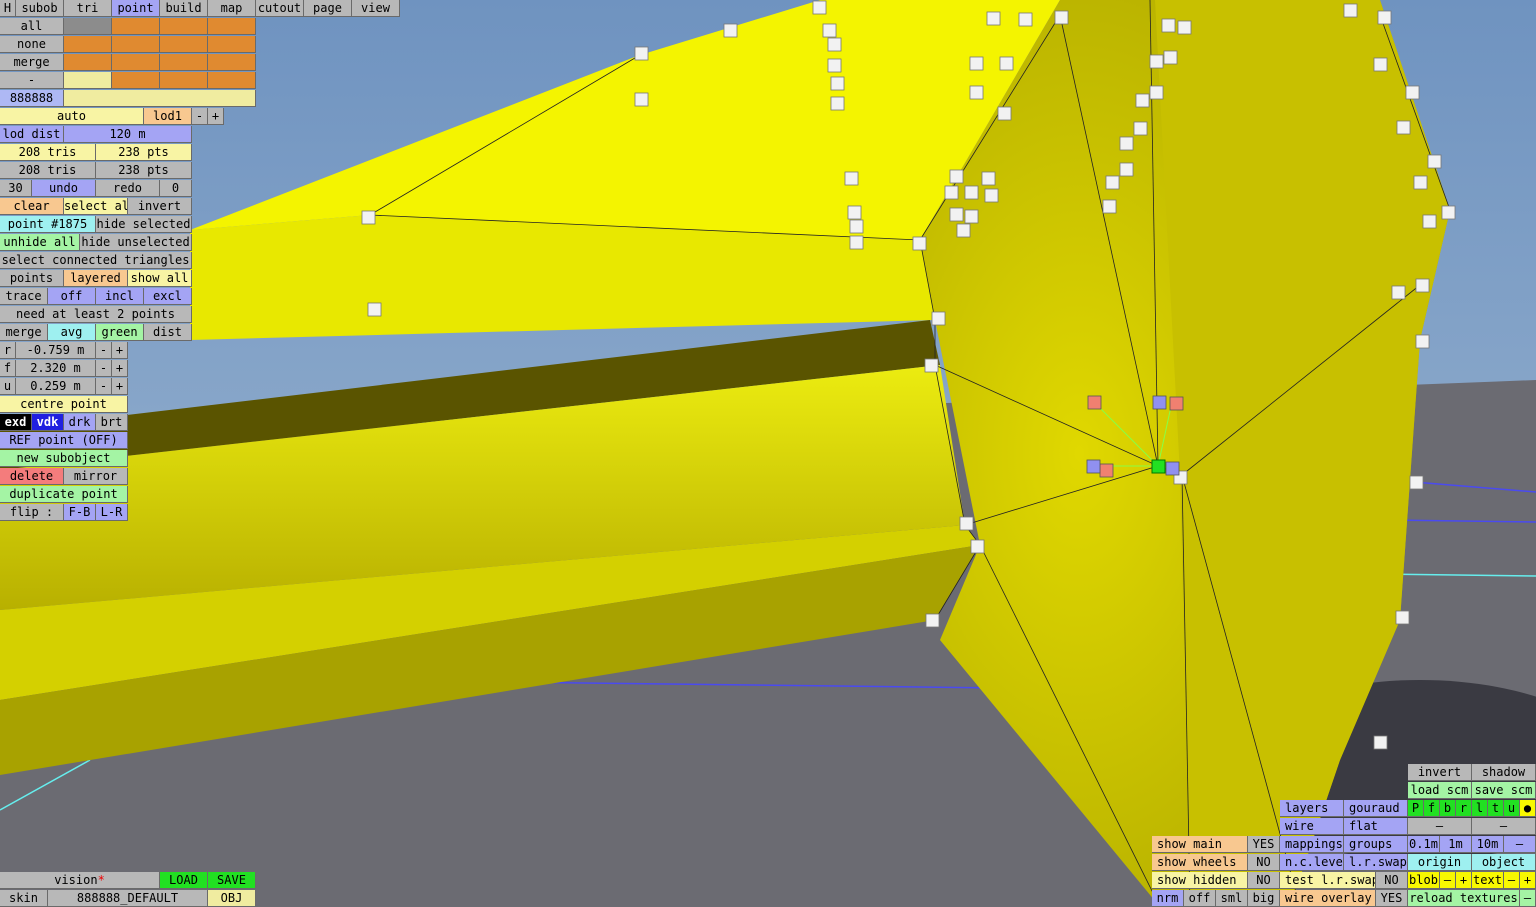 This screenshot has width=1536, height=907. Describe the element at coordinates (1488, 844) in the screenshot. I see `step-10m: 10m` at that location.